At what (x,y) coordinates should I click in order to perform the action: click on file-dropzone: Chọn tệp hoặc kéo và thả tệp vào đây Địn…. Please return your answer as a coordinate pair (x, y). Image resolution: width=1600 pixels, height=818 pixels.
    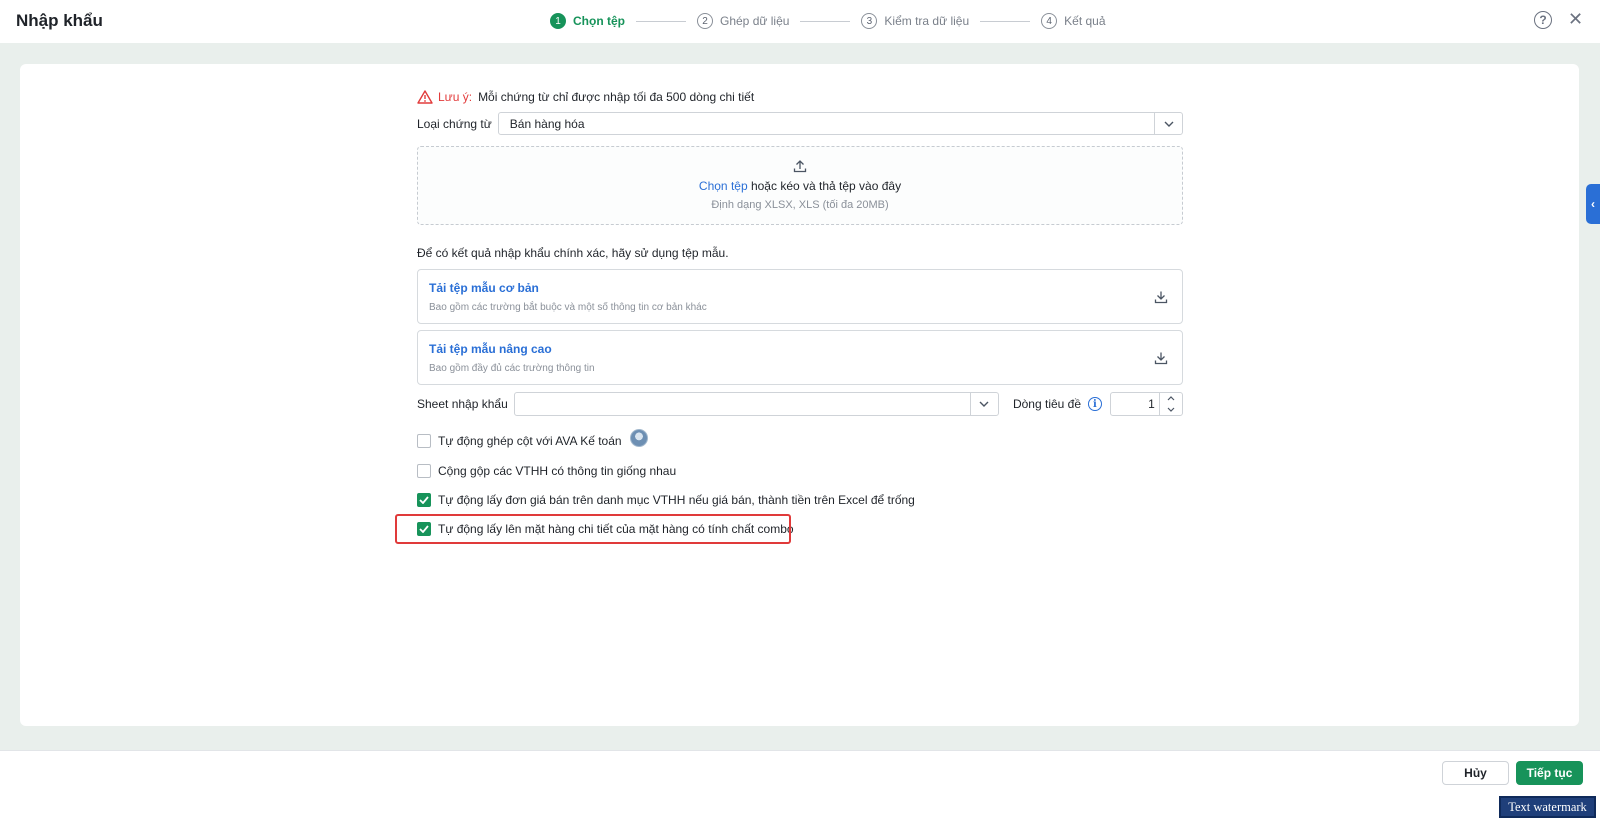
    Looking at the image, I should click on (800, 185).